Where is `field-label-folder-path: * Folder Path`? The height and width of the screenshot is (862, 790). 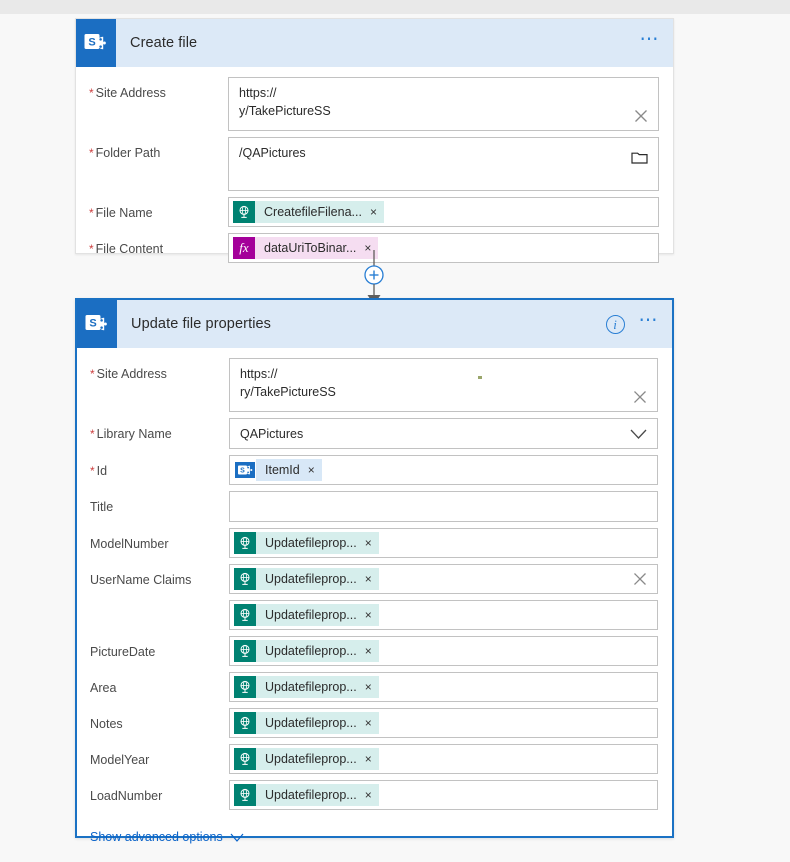
field-label-folder-path: * Folder Path is located at coordinates (125, 153).